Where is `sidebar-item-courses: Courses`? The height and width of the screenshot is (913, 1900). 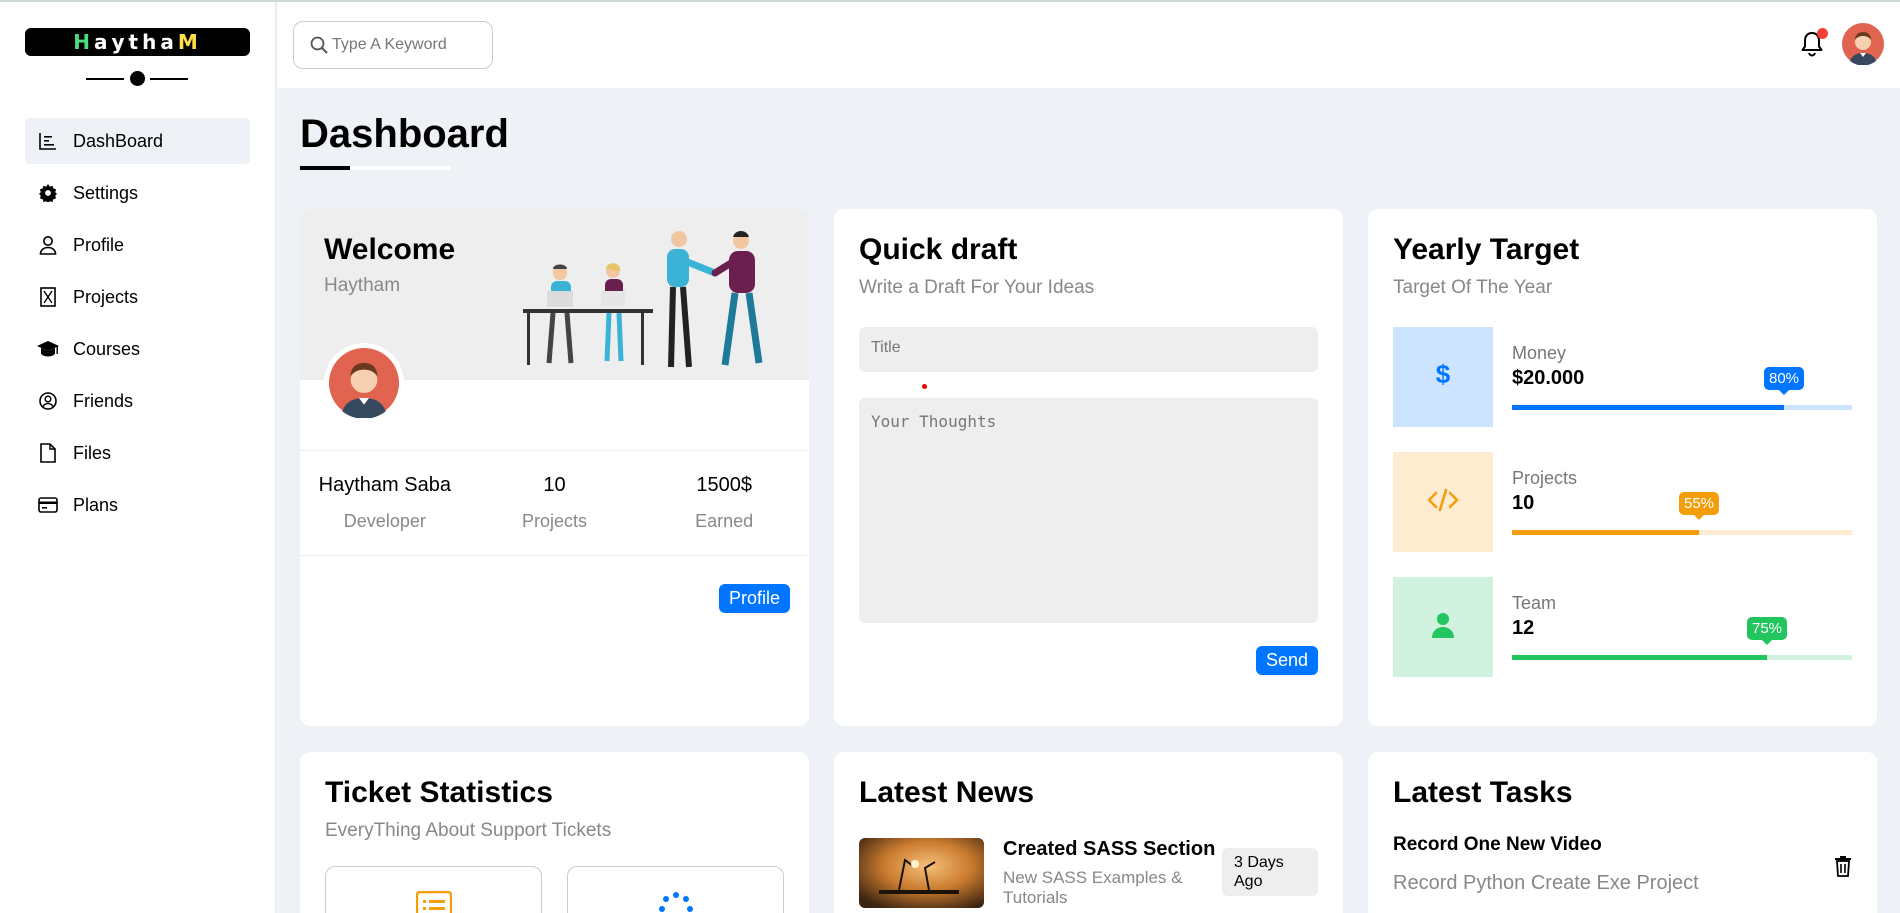
sidebar-item-courses: Courses is located at coordinates (137, 349).